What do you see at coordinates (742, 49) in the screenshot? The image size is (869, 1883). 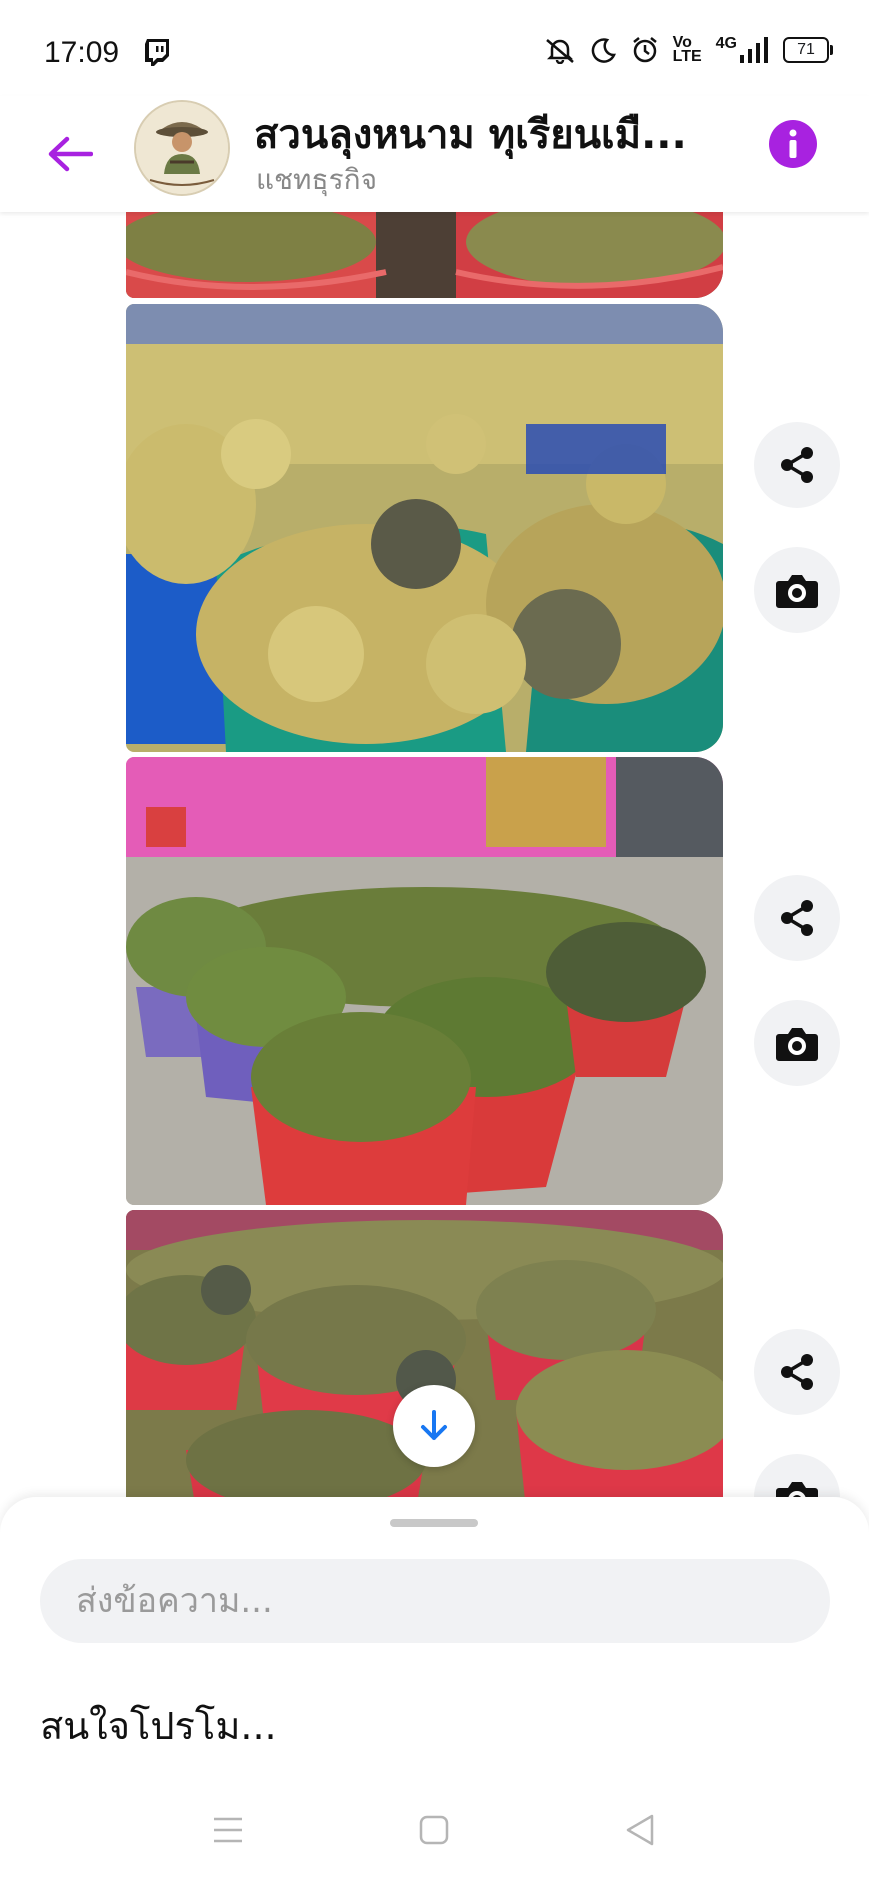 I see `signal-icon: 4G` at bounding box center [742, 49].